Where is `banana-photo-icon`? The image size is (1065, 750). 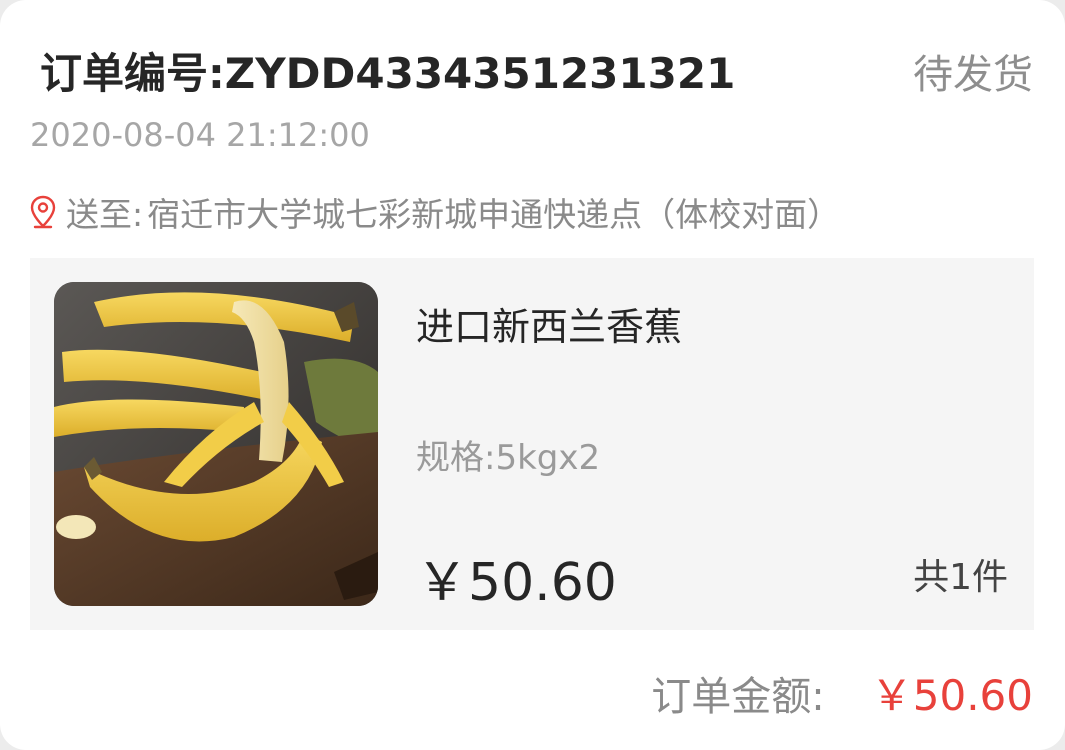
banana-photo-icon is located at coordinates (216, 444).